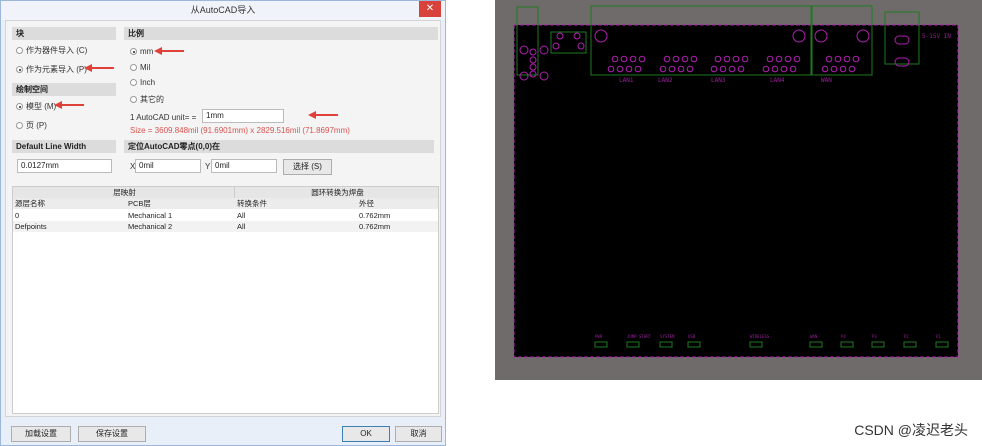  What do you see at coordinates (599, 336) in the screenshot?
I see `led-label: PWR` at bounding box center [599, 336].